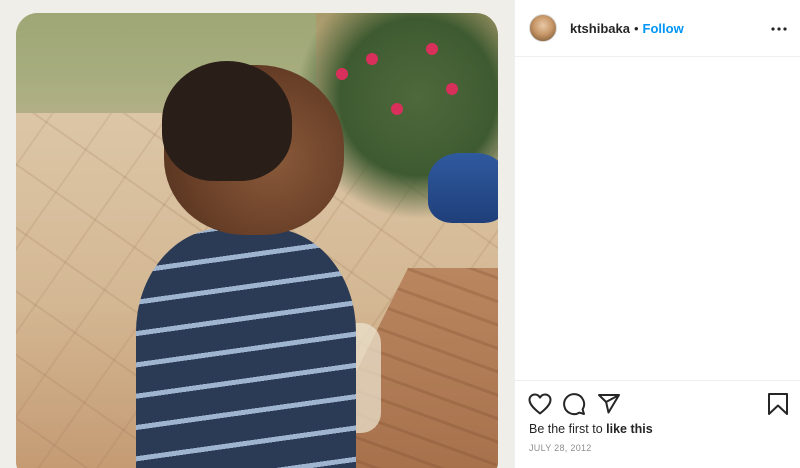 The image size is (800, 468). What do you see at coordinates (657, 424) in the screenshot?
I see `action-bar: Be the first to like this JULY 28, 2012` at bounding box center [657, 424].